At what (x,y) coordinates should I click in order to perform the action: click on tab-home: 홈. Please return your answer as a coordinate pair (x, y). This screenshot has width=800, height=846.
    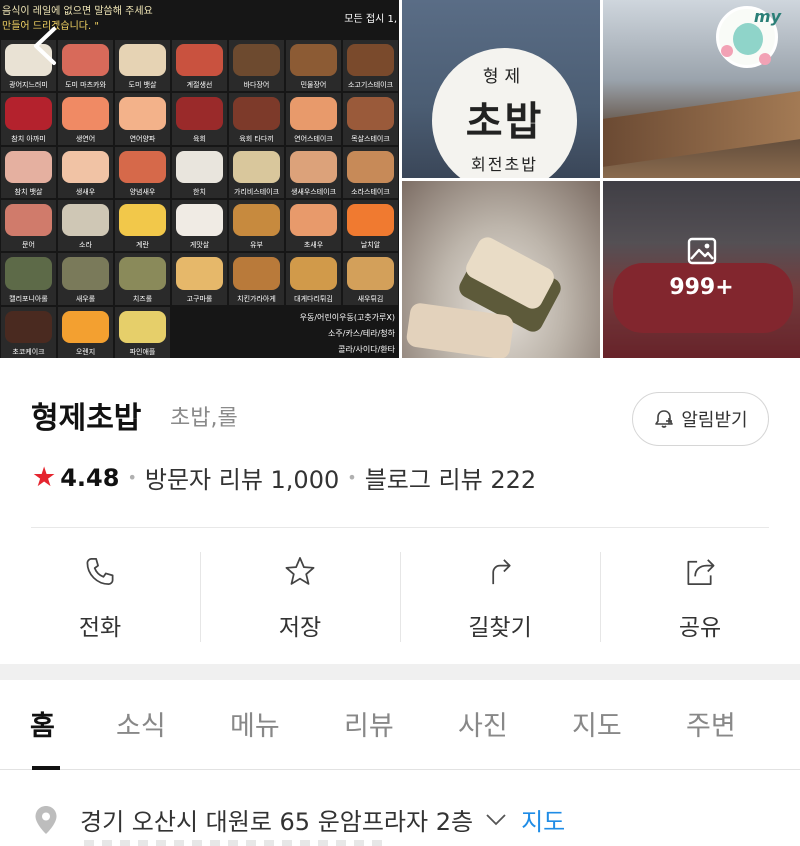
    Looking at the image, I should click on (42, 723).